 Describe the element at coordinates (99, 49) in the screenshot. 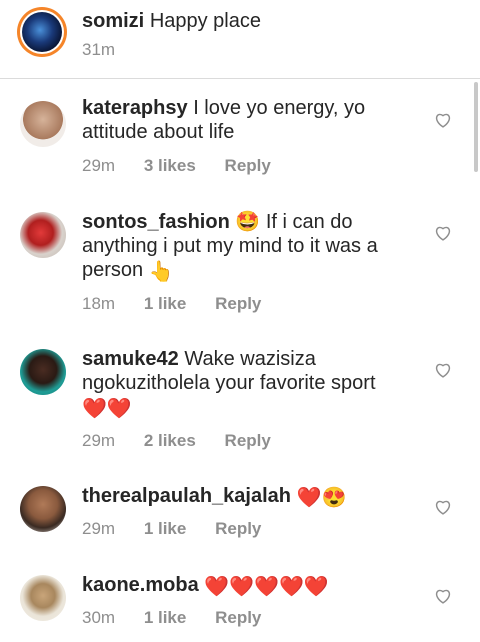

I see `post-time: 31m` at that location.